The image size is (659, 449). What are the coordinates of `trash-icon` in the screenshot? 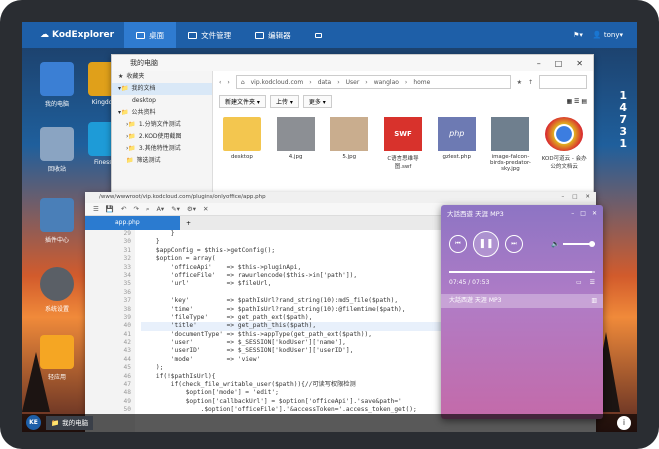 It's located at (57, 144).